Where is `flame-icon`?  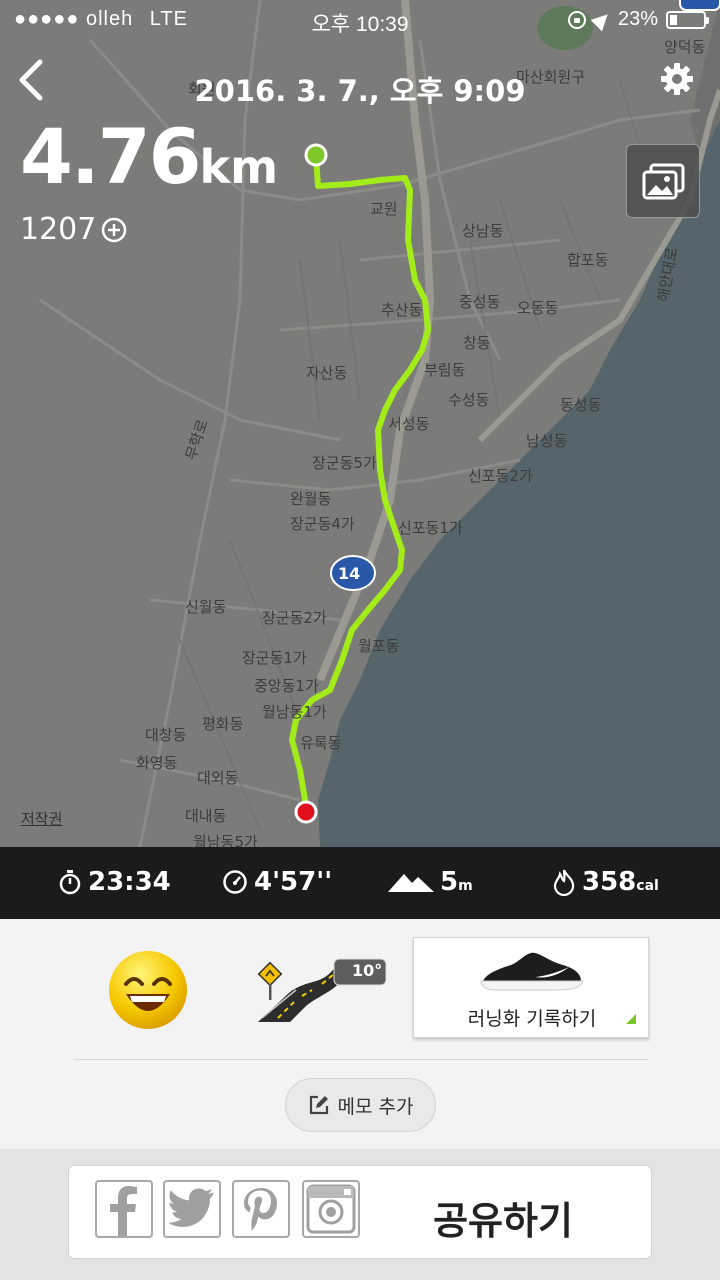
flame-icon is located at coordinates (564, 882).